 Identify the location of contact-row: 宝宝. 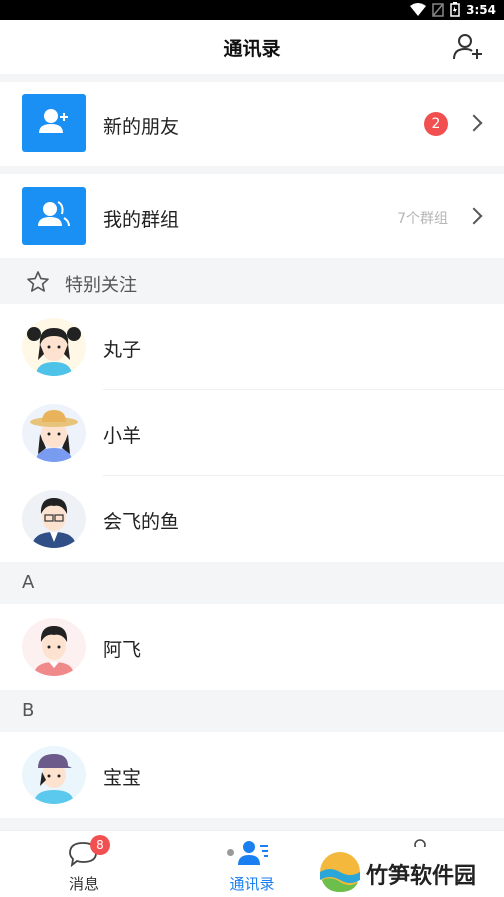
(252, 775).